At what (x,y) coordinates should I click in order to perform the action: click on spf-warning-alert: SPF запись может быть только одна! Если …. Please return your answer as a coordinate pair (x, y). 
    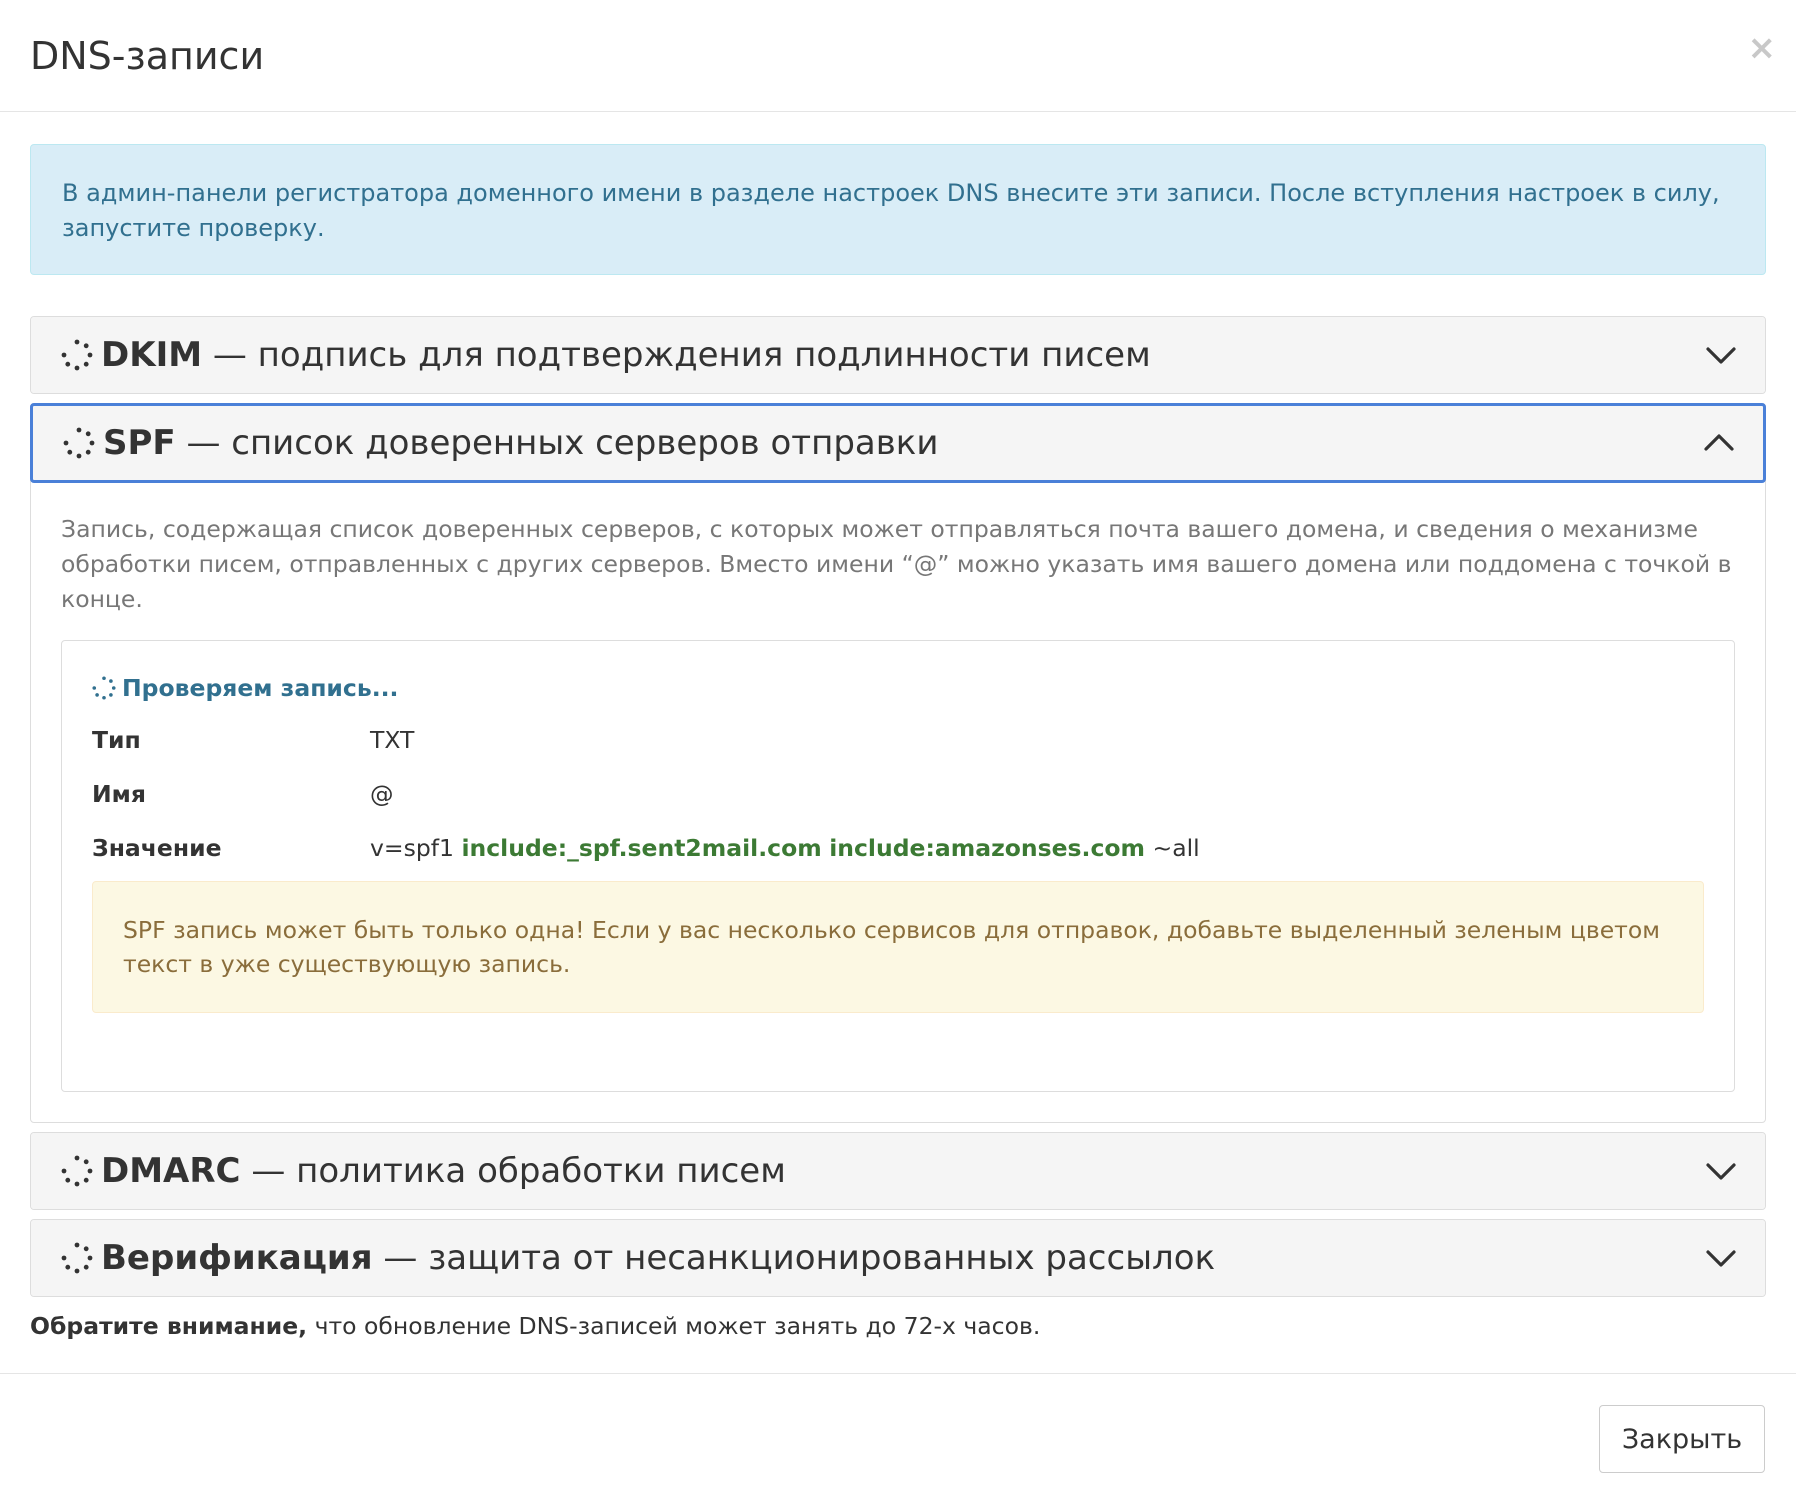
    Looking at the image, I should click on (898, 947).